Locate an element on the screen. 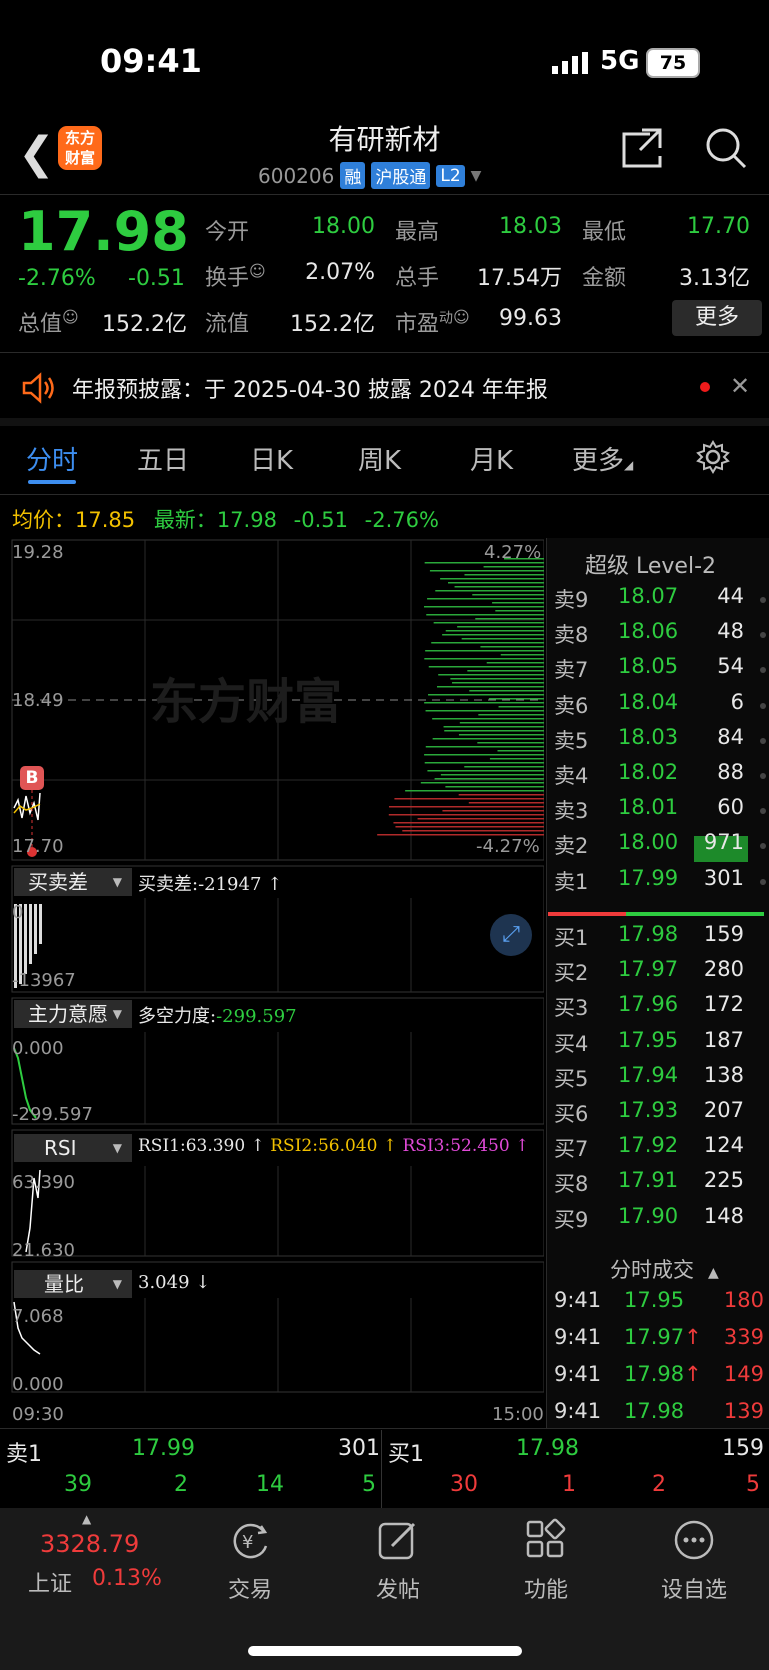 The image size is (769, 1670). ask-row: 卖3 18.01 60 is located at coordinates (660, 812).